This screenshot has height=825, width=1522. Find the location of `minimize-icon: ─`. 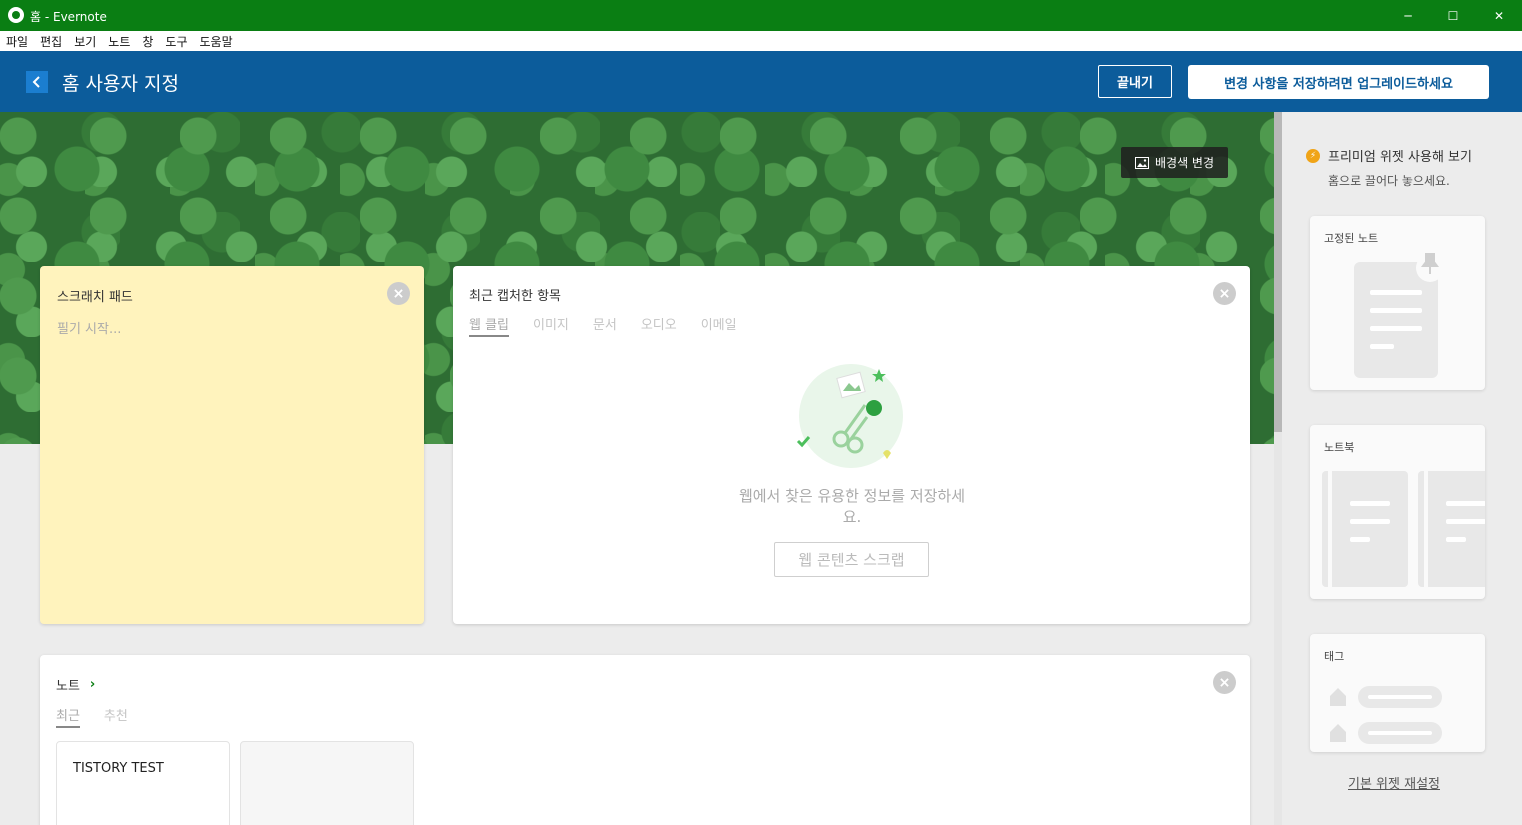

minimize-icon: ─ is located at coordinates (1408, 15).